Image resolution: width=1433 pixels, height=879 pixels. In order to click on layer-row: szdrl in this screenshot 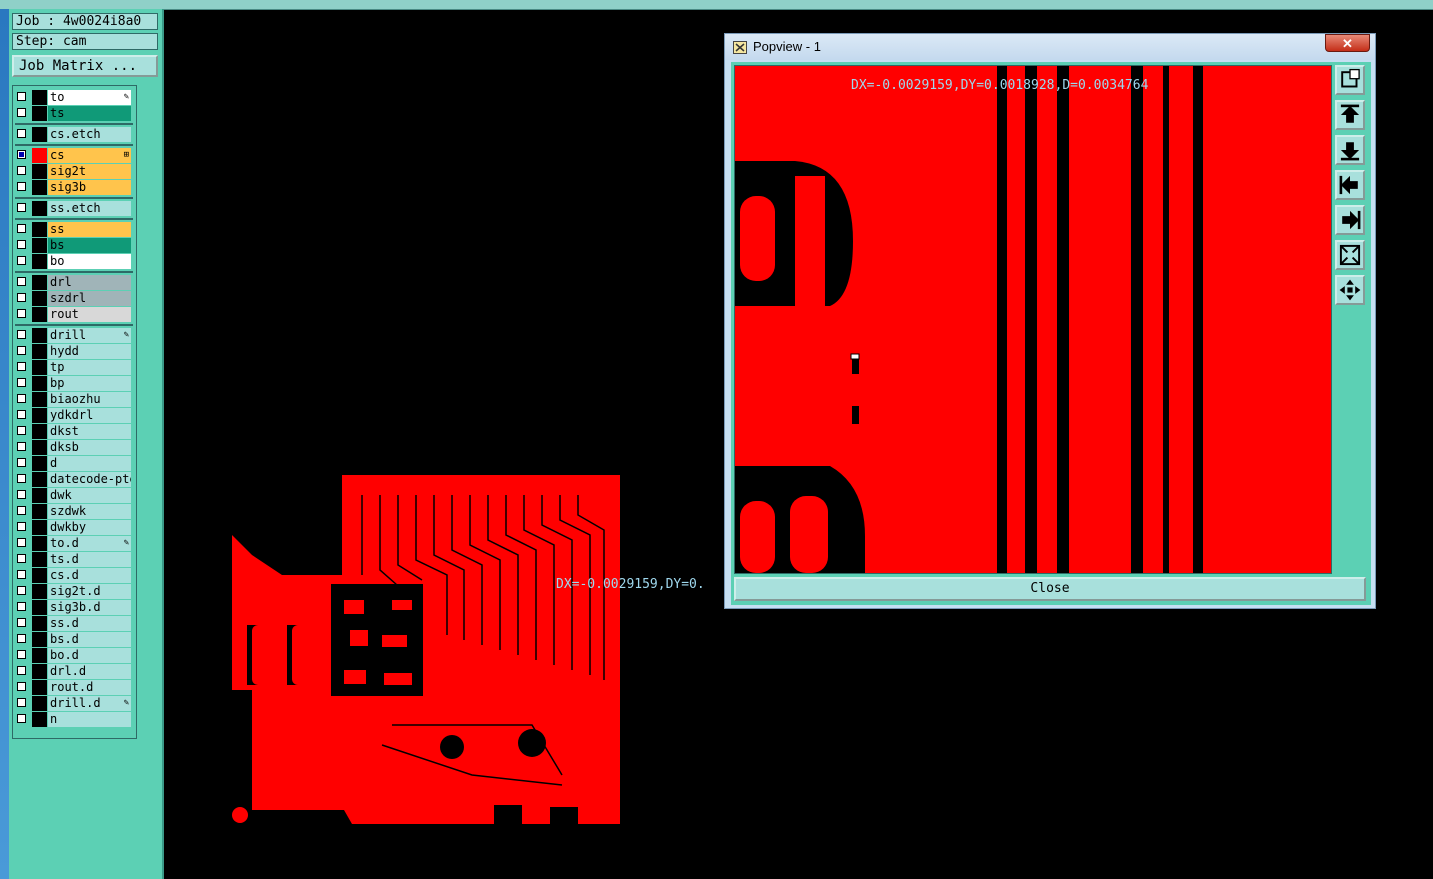, I will do `click(75, 298)`.